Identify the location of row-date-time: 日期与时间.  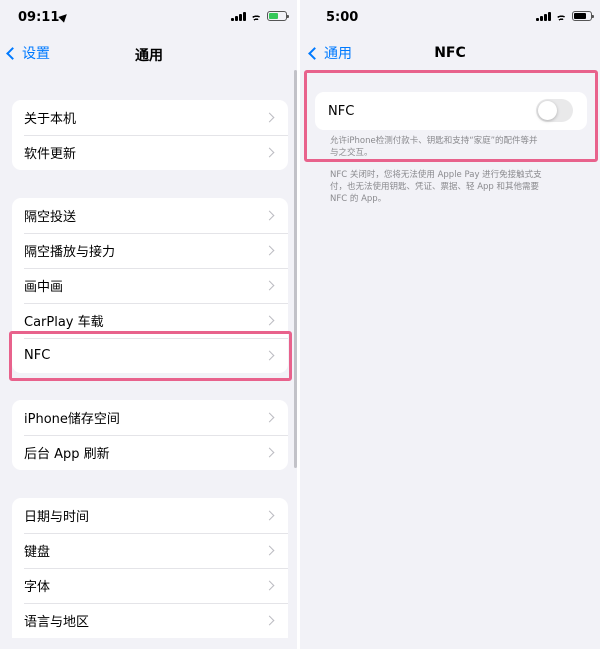
(150, 515).